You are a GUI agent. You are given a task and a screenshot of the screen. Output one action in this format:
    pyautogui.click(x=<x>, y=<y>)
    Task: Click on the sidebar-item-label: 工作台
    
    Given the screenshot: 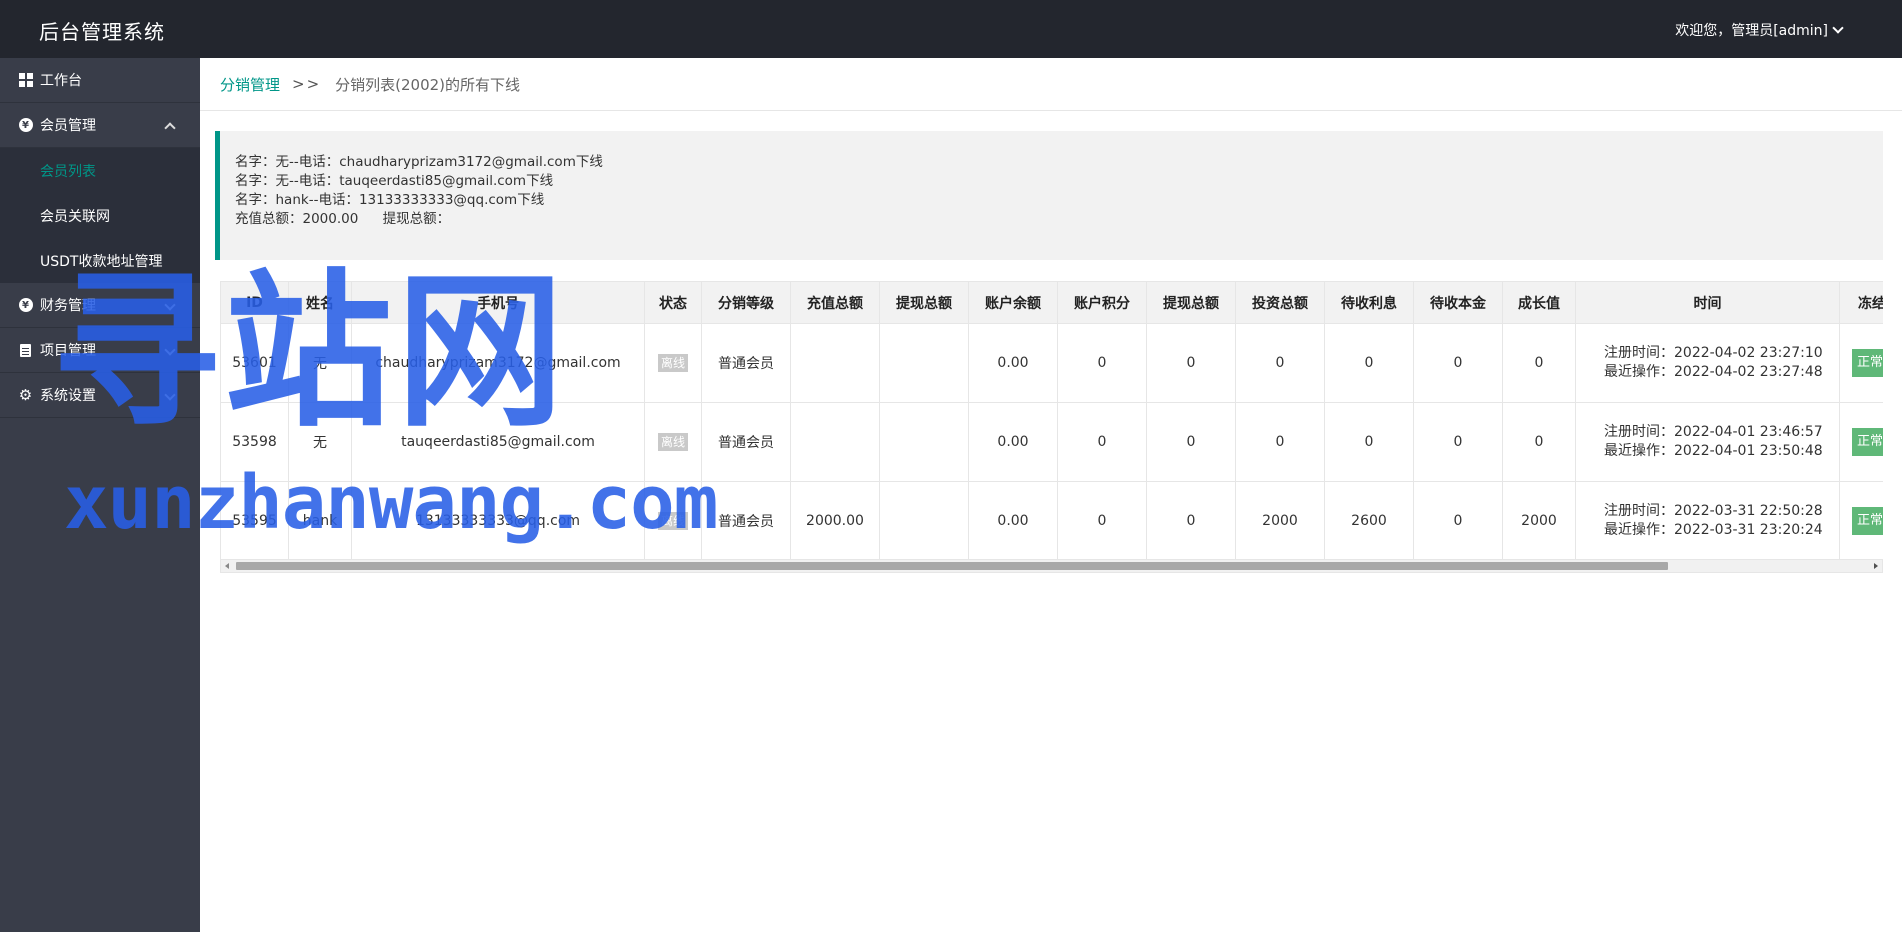 What is the action you would take?
    pyautogui.click(x=61, y=81)
    